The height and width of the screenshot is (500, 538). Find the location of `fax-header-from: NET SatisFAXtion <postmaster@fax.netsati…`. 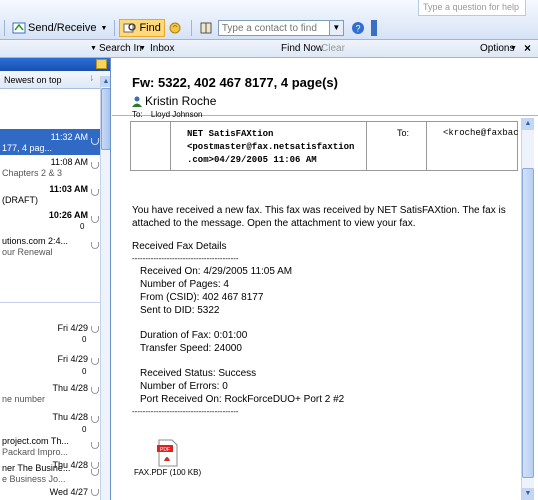

fax-header-from: NET SatisFAXtion <postmaster@fax.netsati… is located at coordinates (269, 146).